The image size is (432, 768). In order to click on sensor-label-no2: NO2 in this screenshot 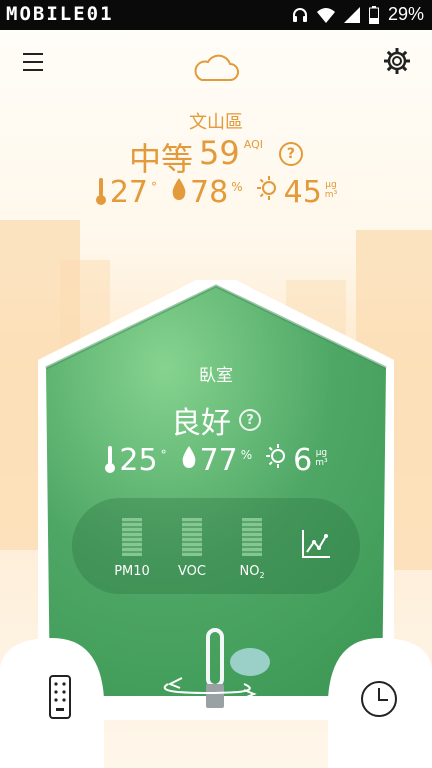, I will do `click(251, 572)`.